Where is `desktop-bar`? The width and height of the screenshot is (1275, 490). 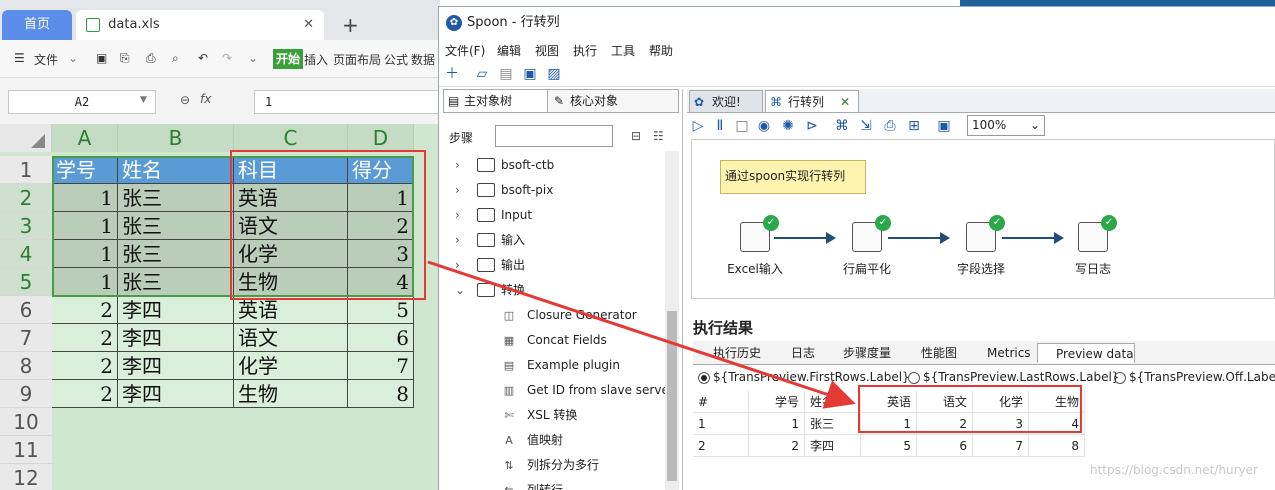 desktop-bar is located at coordinates (1117, 3).